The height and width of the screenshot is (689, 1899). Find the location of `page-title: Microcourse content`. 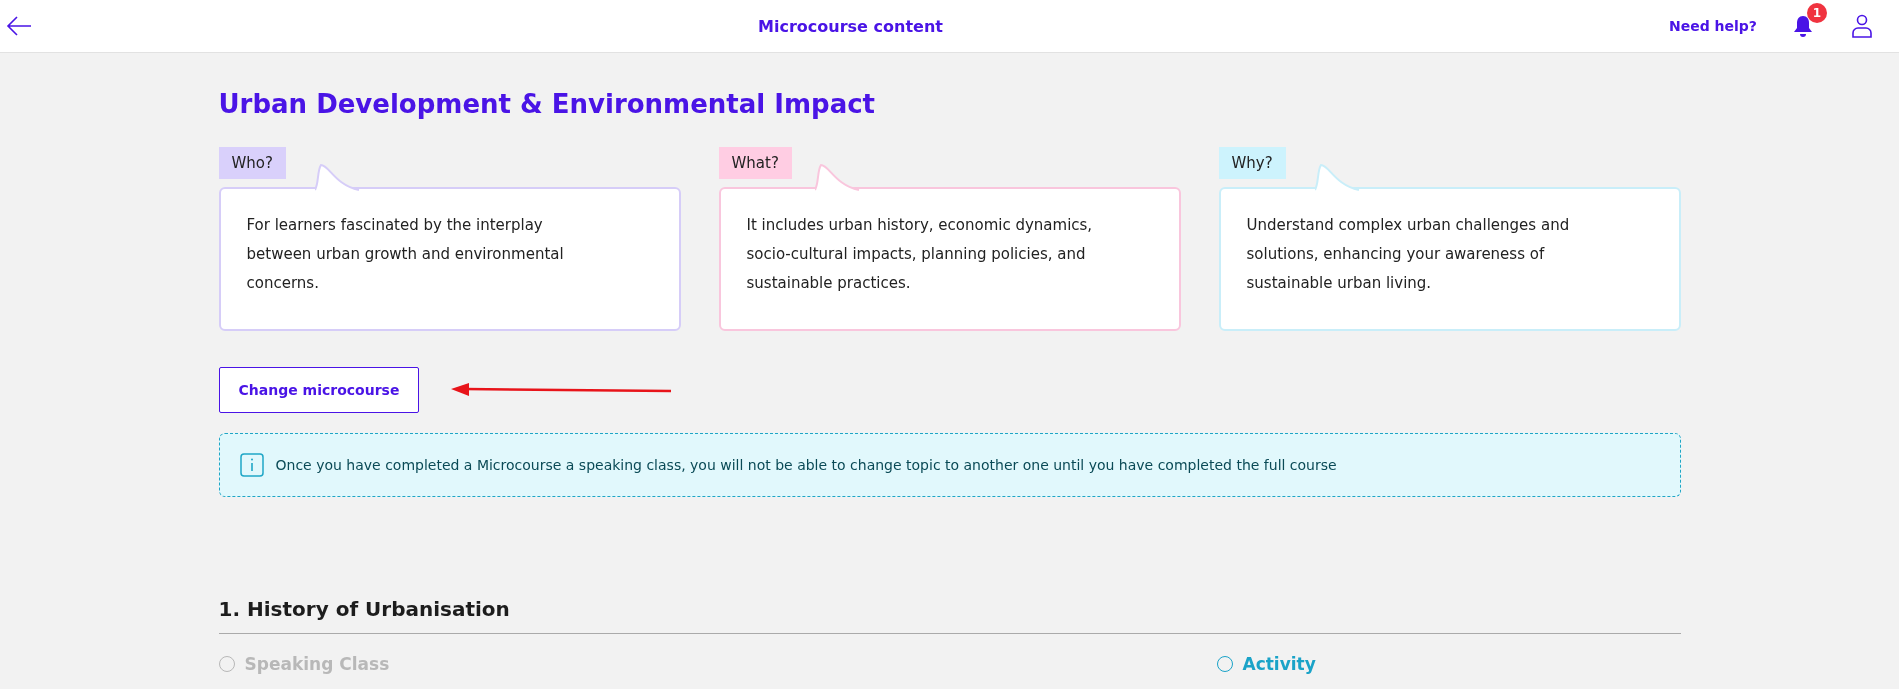

page-title: Microcourse content is located at coordinates (850, 26).